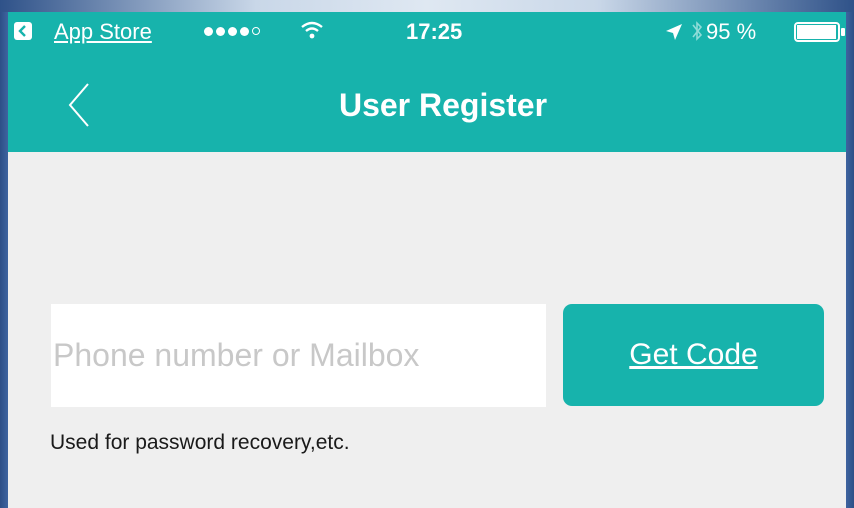 The height and width of the screenshot is (508, 854). Describe the element at coordinates (443, 105) in the screenshot. I see `page-title: User Register` at that location.